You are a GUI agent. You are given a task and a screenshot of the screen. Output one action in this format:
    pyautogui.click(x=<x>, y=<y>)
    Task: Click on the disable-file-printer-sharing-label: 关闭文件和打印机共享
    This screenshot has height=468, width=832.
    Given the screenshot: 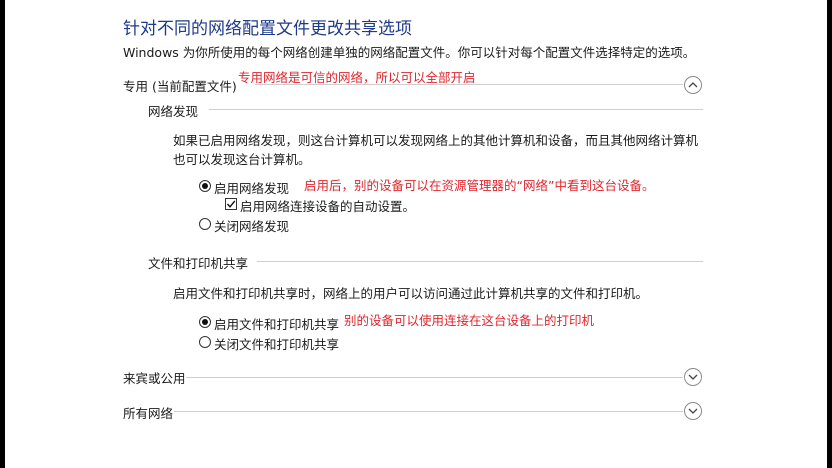 What is the action you would take?
    pyautogui.click(x=276, y=343)
    